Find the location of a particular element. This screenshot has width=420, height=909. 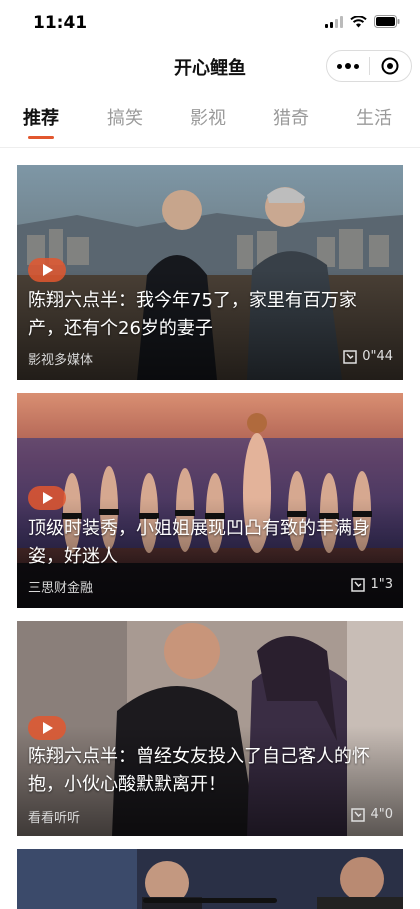

battery-icon is located at coordinates (387, 21).